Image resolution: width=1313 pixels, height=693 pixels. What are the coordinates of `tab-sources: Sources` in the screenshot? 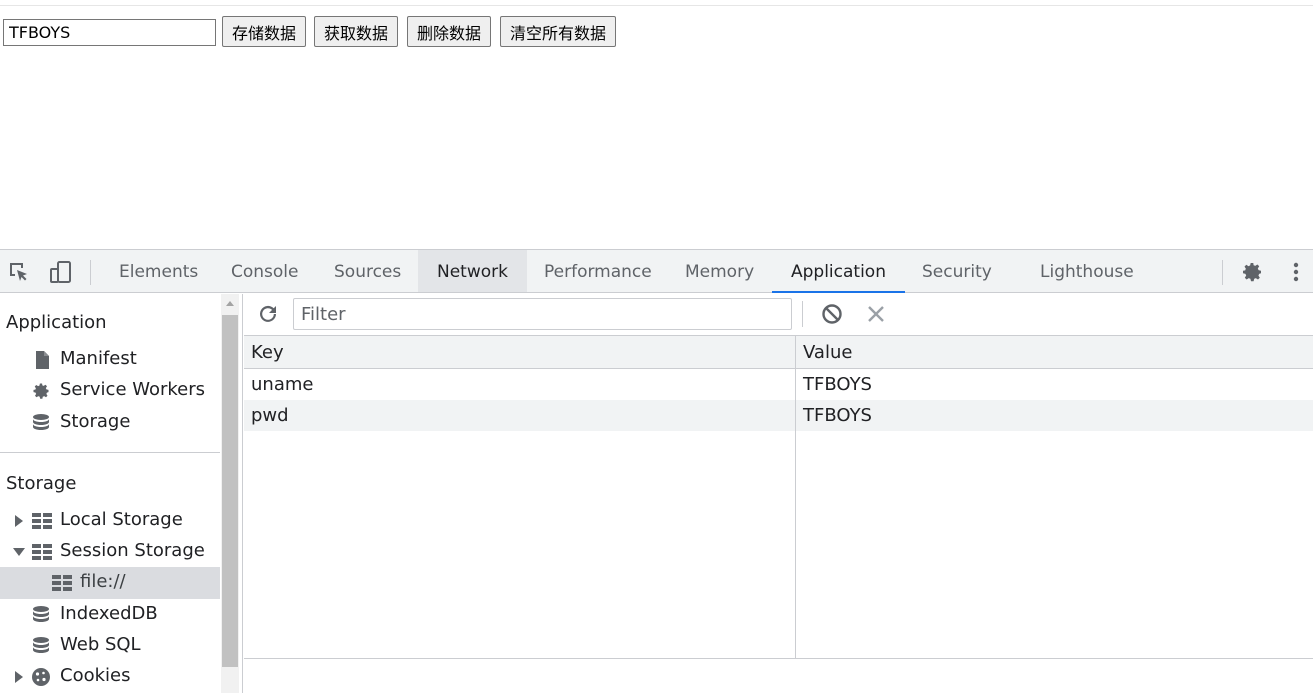 It's located at (367, 271).